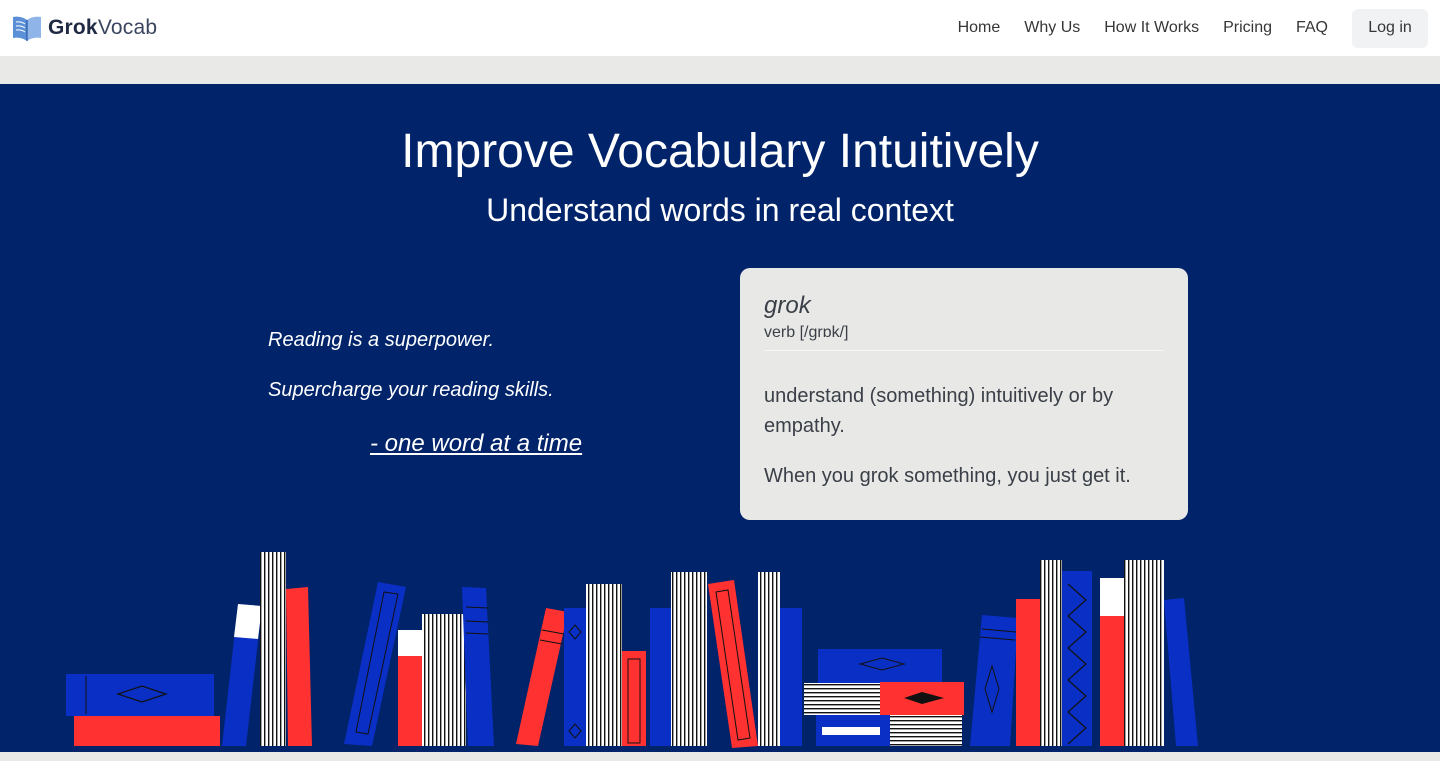 This screenshot has width=1440, height=761. What do you see at coordinates (720, 756) in the screenshot?
I see `bottom-strip` at bounding box center [720, 756].